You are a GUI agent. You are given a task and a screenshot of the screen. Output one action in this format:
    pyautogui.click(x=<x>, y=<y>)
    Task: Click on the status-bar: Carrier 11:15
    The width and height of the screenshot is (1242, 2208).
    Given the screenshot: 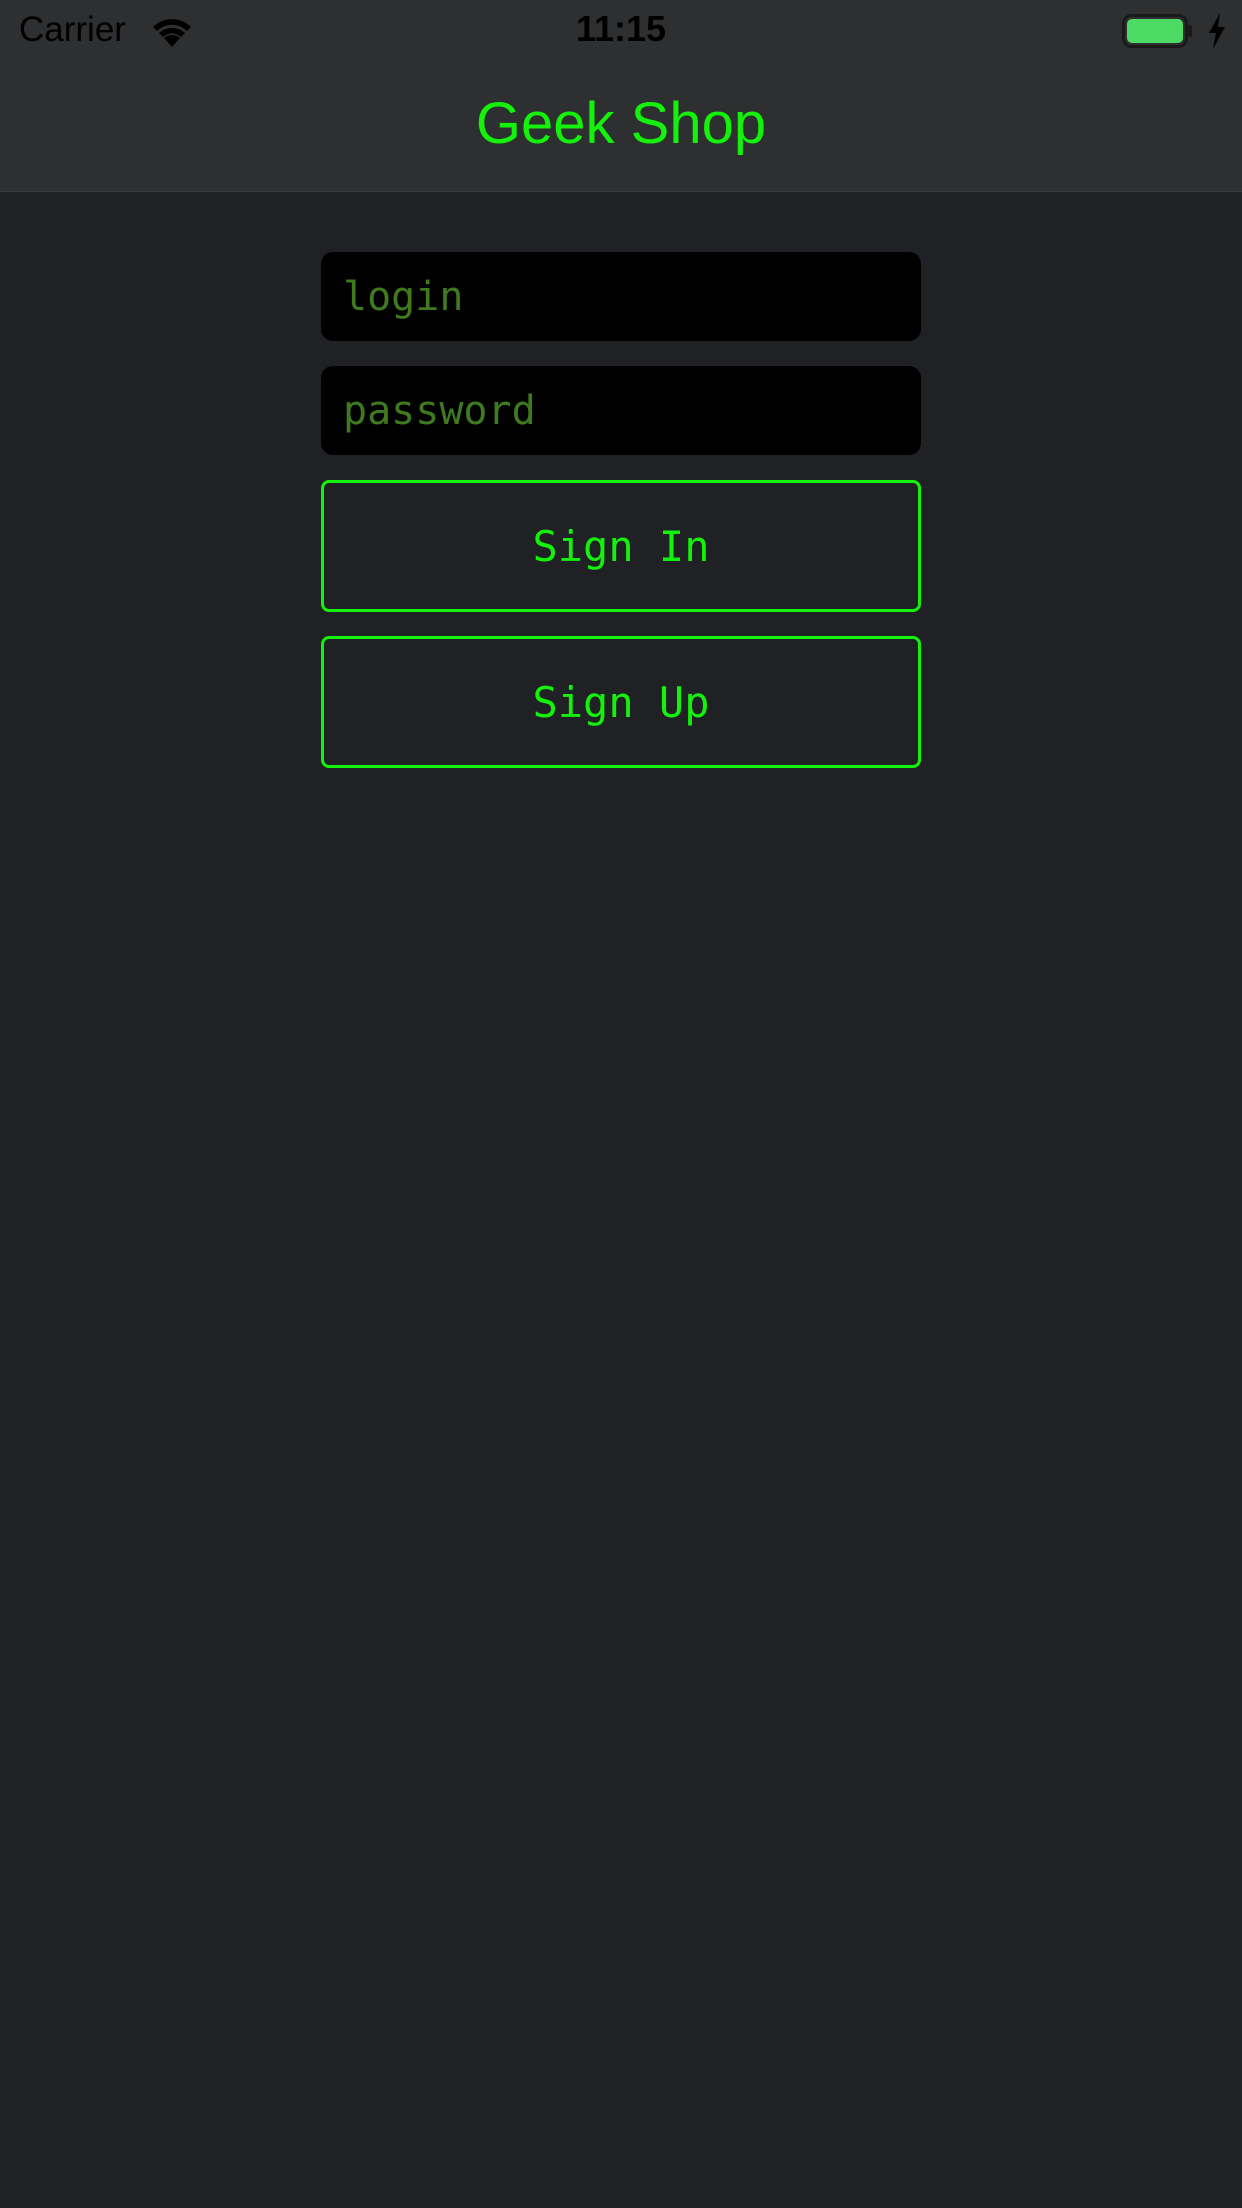 What is the action you would take?
    pyautogui.click(x=621, y=31)
    